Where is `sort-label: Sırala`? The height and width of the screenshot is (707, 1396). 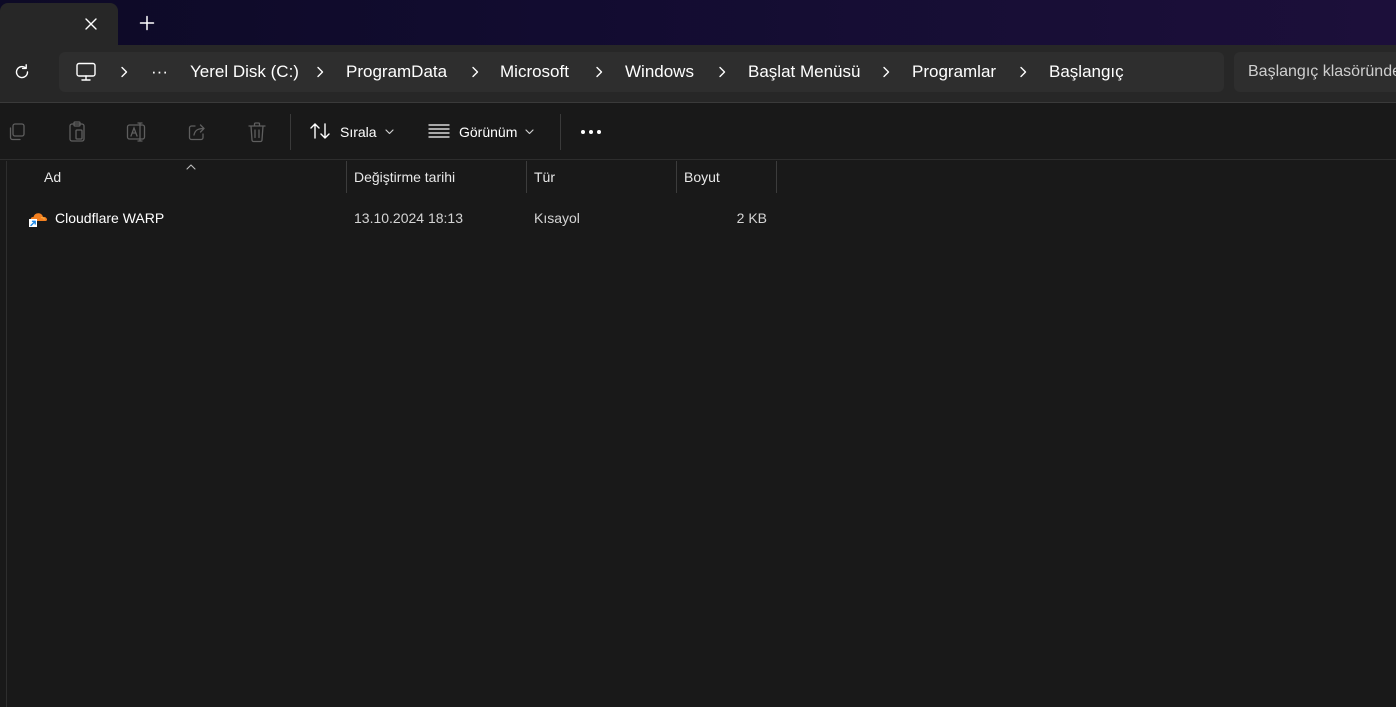
sort-label: Sırala is located at coordinates (358, 132).